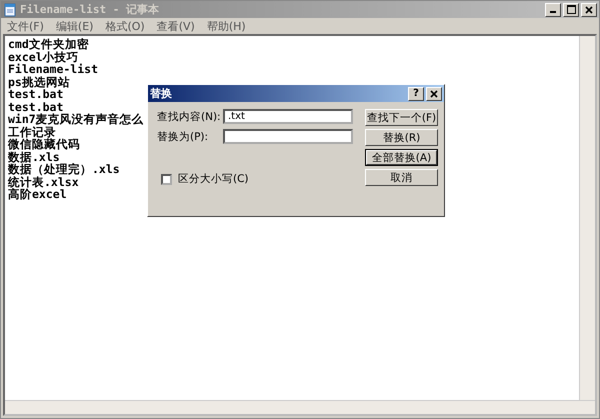 Image resolution: width=600 pixels, height=419 pixels. I want to click on menu-item: 帮助(H), so click(226, 26).